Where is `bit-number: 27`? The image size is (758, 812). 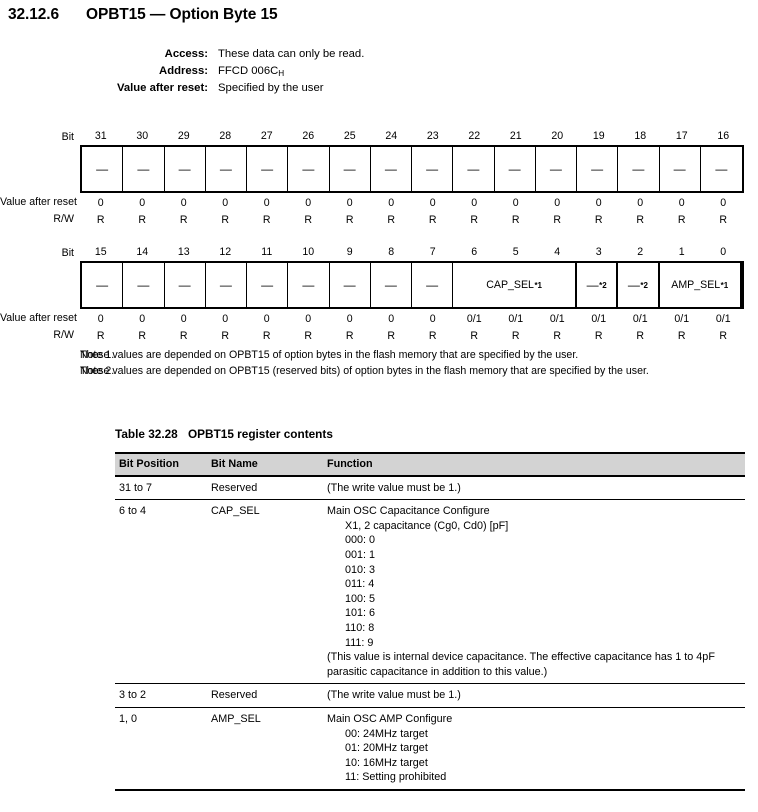
bit-number: 27 is located at coordinates (266, 136).